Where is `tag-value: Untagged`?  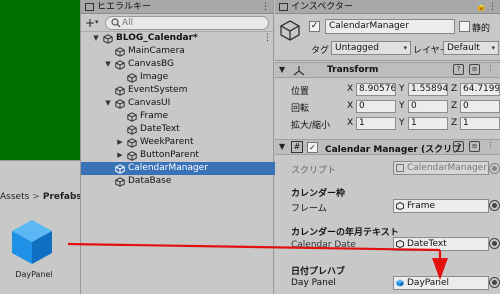 tag-value: Untagged is located at coordinates (357, 48).